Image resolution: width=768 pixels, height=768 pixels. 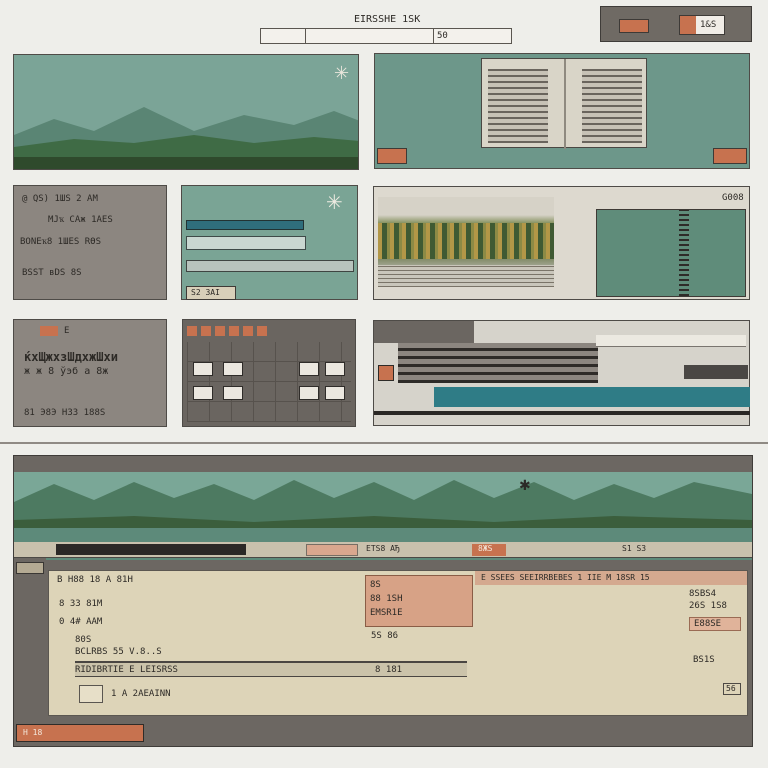 I want to click on form-row-2: 0 4# AAM, so click(x=81, y=622).